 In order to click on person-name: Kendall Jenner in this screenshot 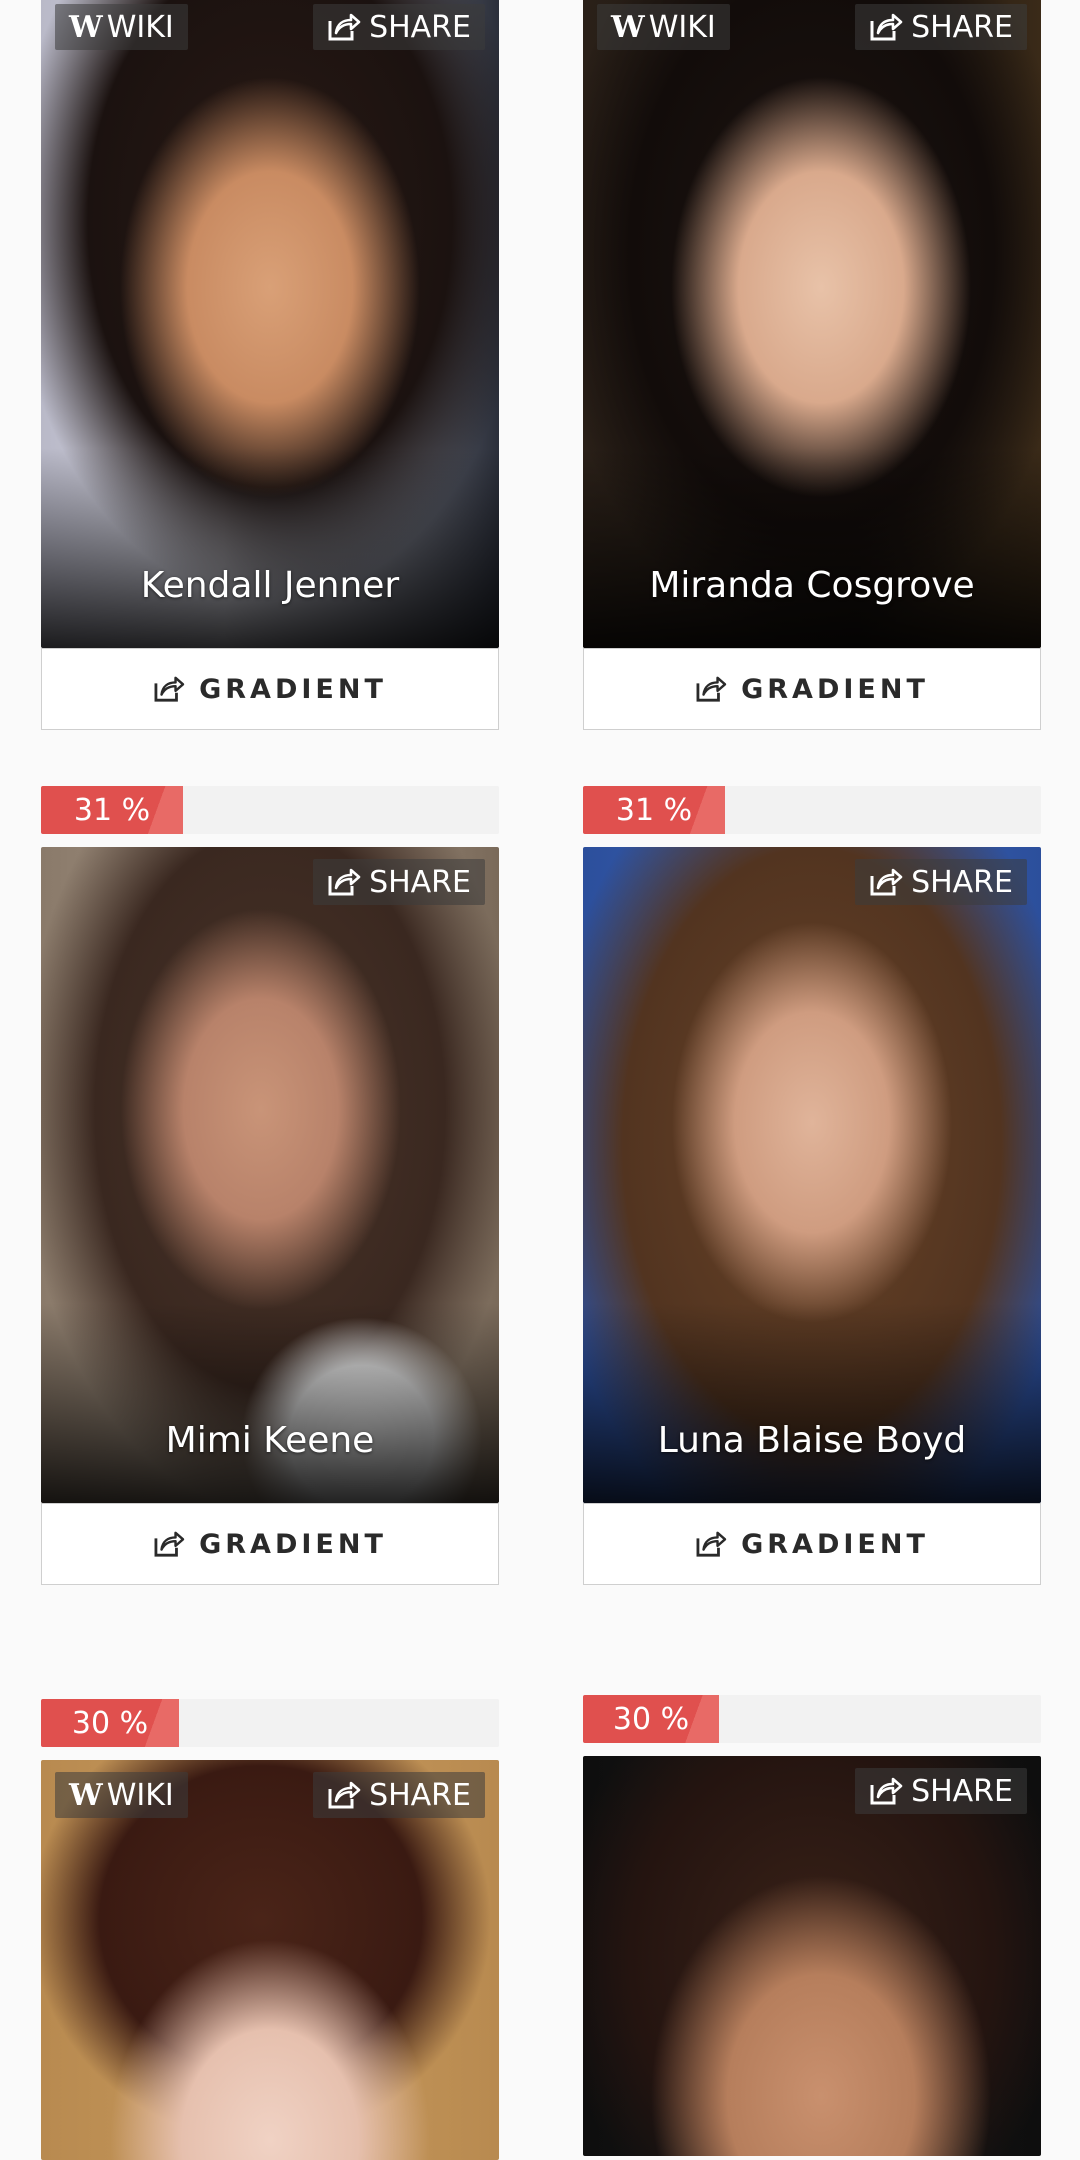, I will do `click(270, 585)`.